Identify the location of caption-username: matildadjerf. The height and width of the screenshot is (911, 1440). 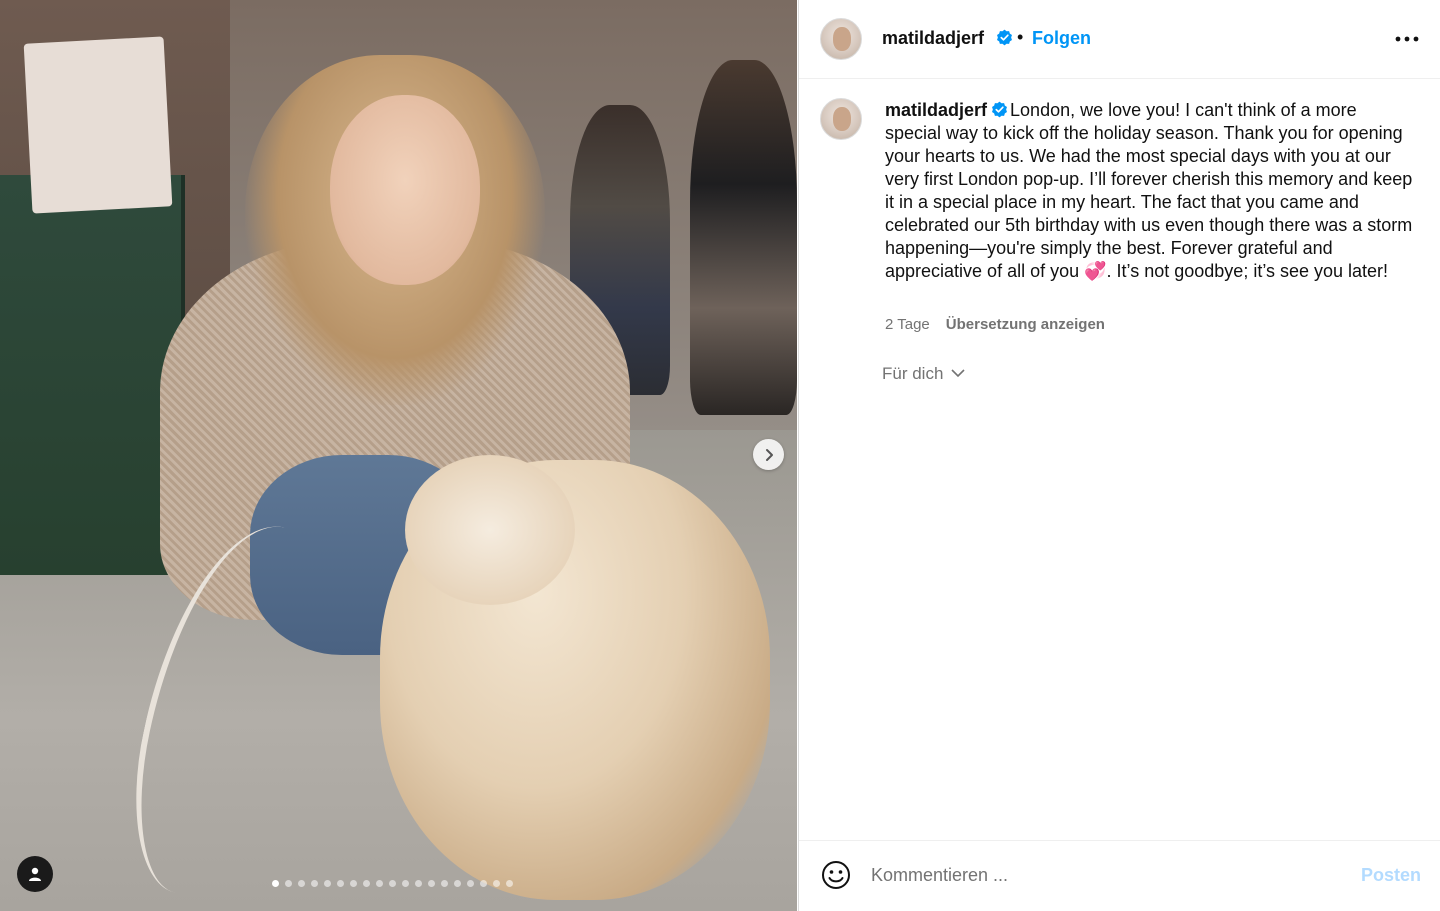
(936, 110).